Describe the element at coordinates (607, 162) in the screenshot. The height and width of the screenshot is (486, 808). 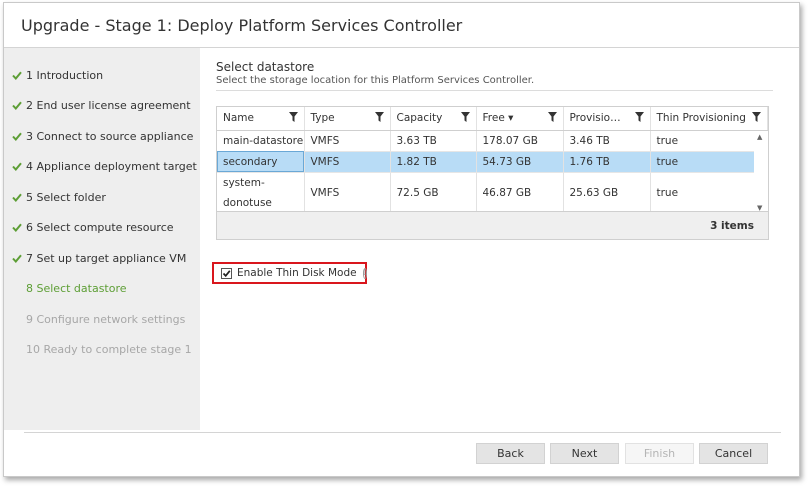
I see `cell-provisioned: 1.76 TB` at that location.